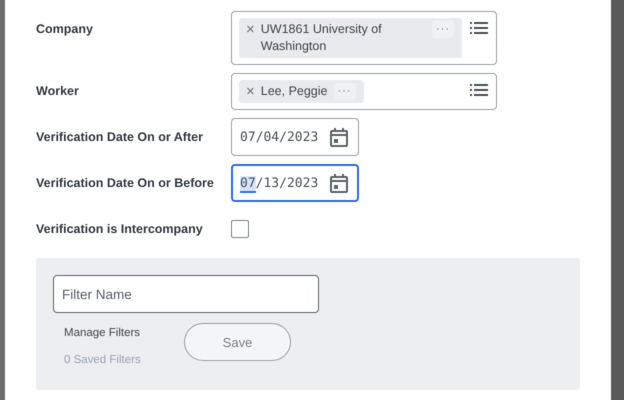  I want to click on field-label: Verification Date On or After, so click(120, 137).